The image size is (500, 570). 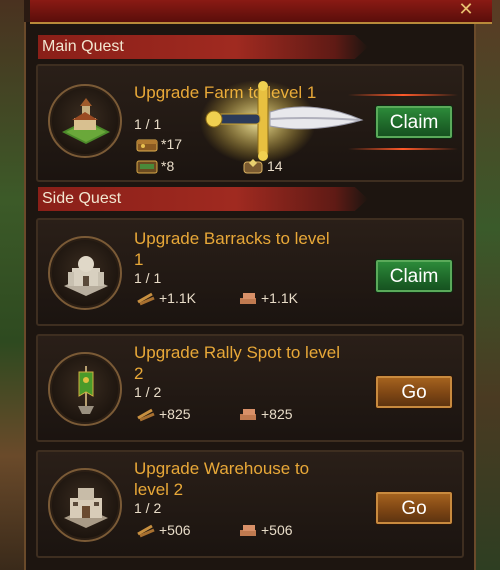 What do you see at coordinates (148, 124) in the screenshot?
I see `main-quest-progress: 1 / 1` at bounding box center [148, 124].